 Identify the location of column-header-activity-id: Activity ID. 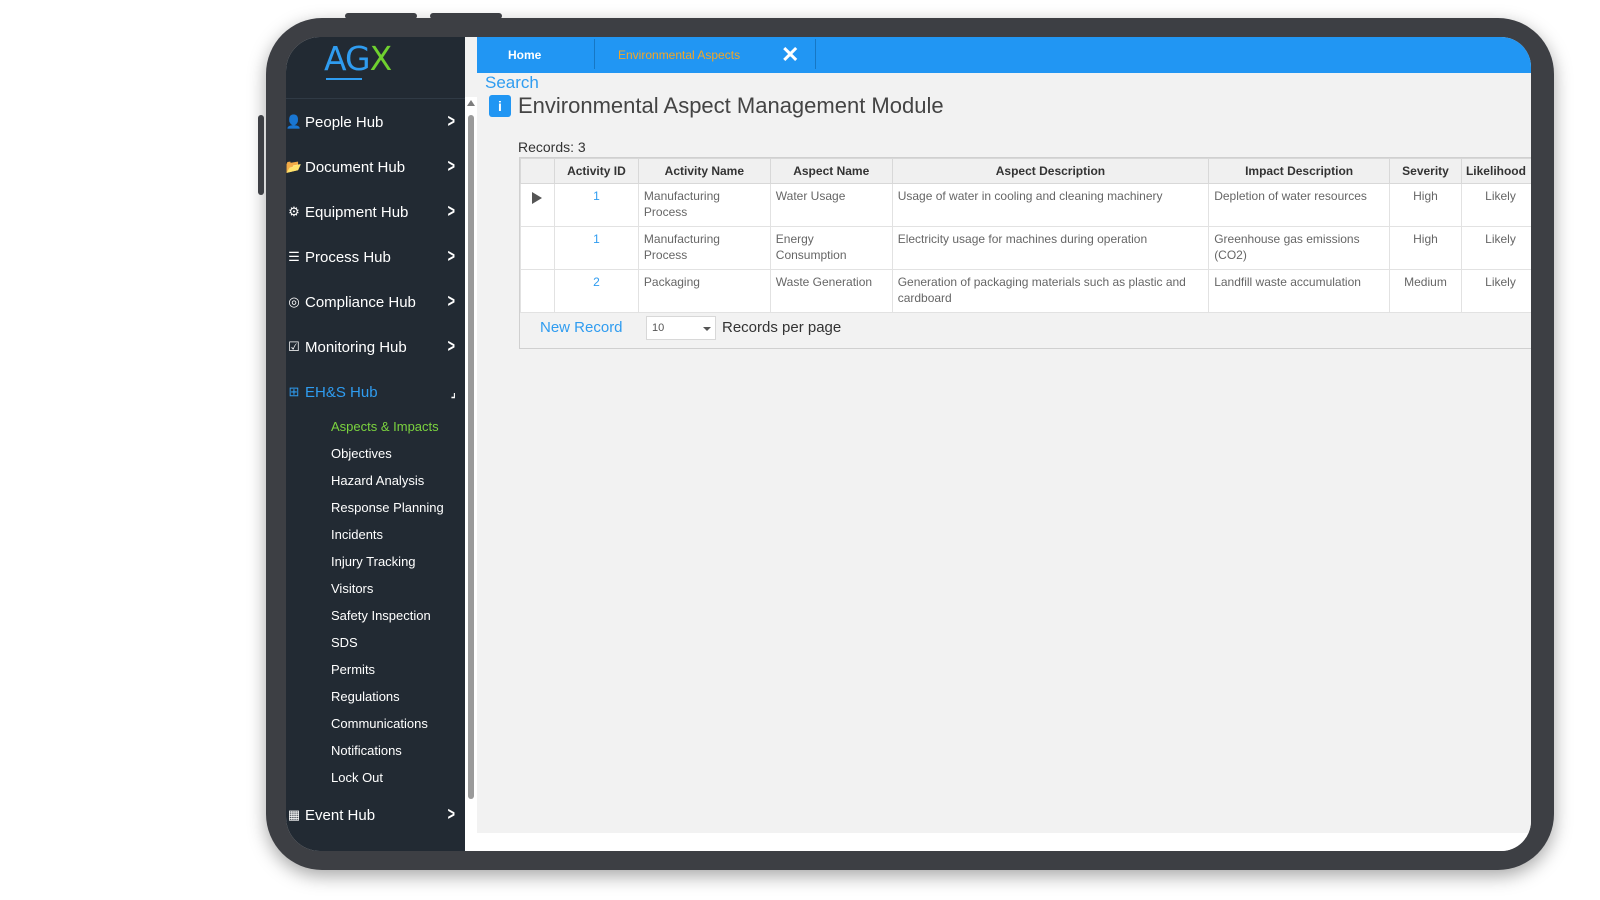
(596, 171).